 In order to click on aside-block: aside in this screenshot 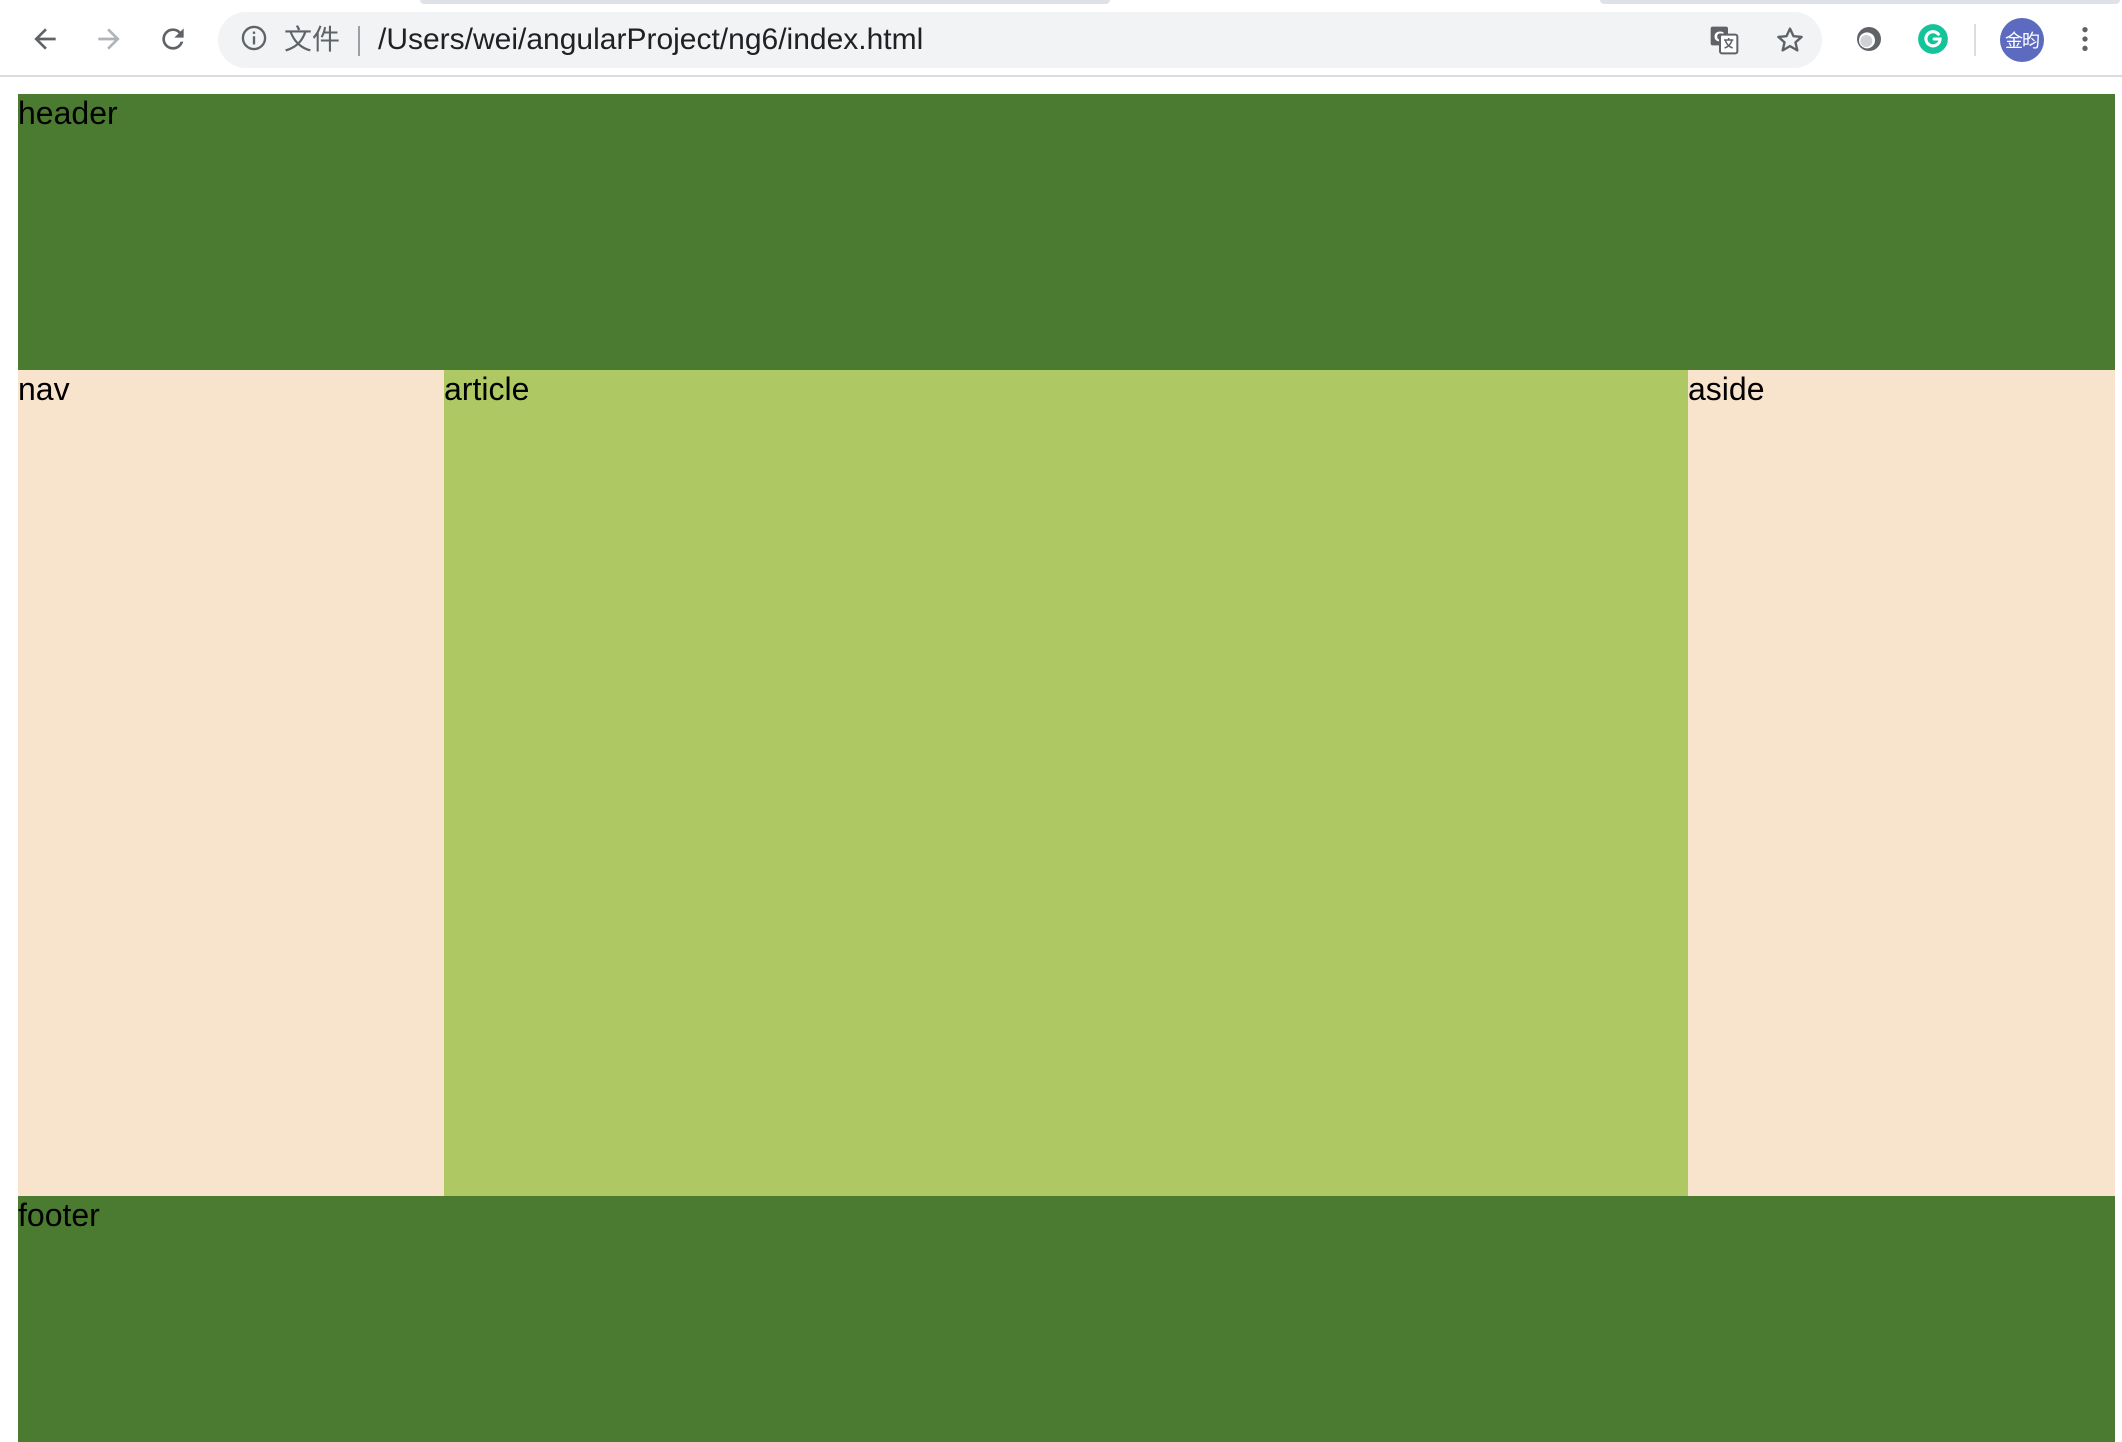, I will do `click(1901, 783)`.